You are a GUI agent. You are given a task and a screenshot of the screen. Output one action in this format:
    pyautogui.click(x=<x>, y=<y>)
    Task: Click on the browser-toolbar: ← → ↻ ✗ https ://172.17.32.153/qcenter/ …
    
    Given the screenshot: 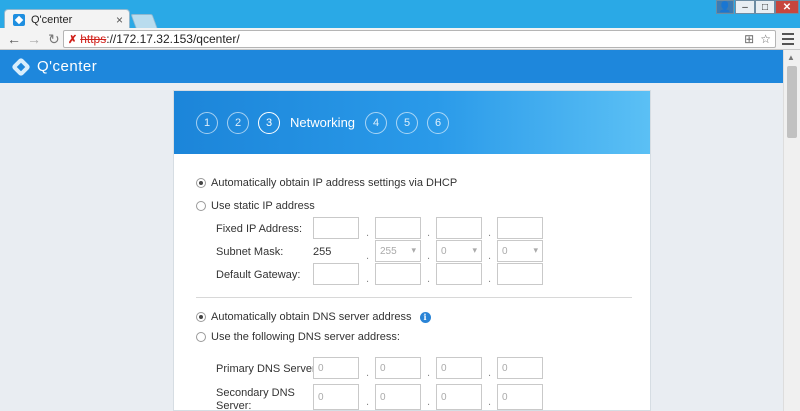 What is the action you would take?
    pyautogui.click(x=400, y=39)
    